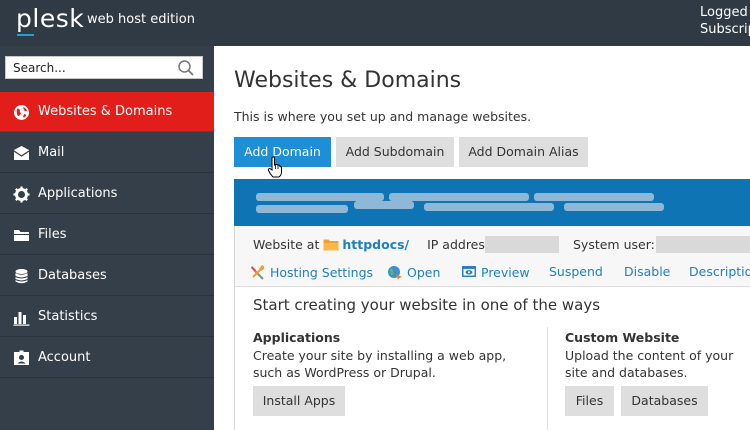 The width and height of the screenshot is (750, 430). Describe the element at coordinates (622, 337) in the screenshot. I see `custom-website-title: Custom Website` at that location.